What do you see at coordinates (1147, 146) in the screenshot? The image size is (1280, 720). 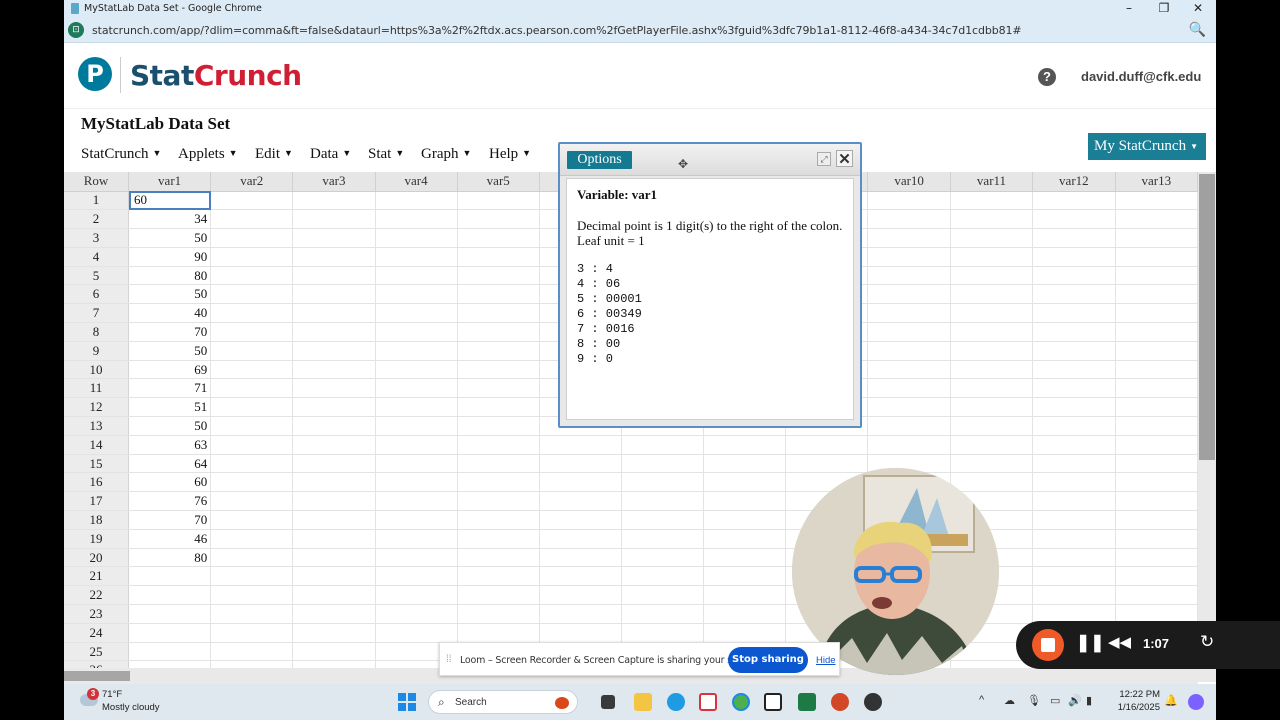 I see `my-statcrunch-button: My StatCrunch ▼` at bounding box center [1147, 146].